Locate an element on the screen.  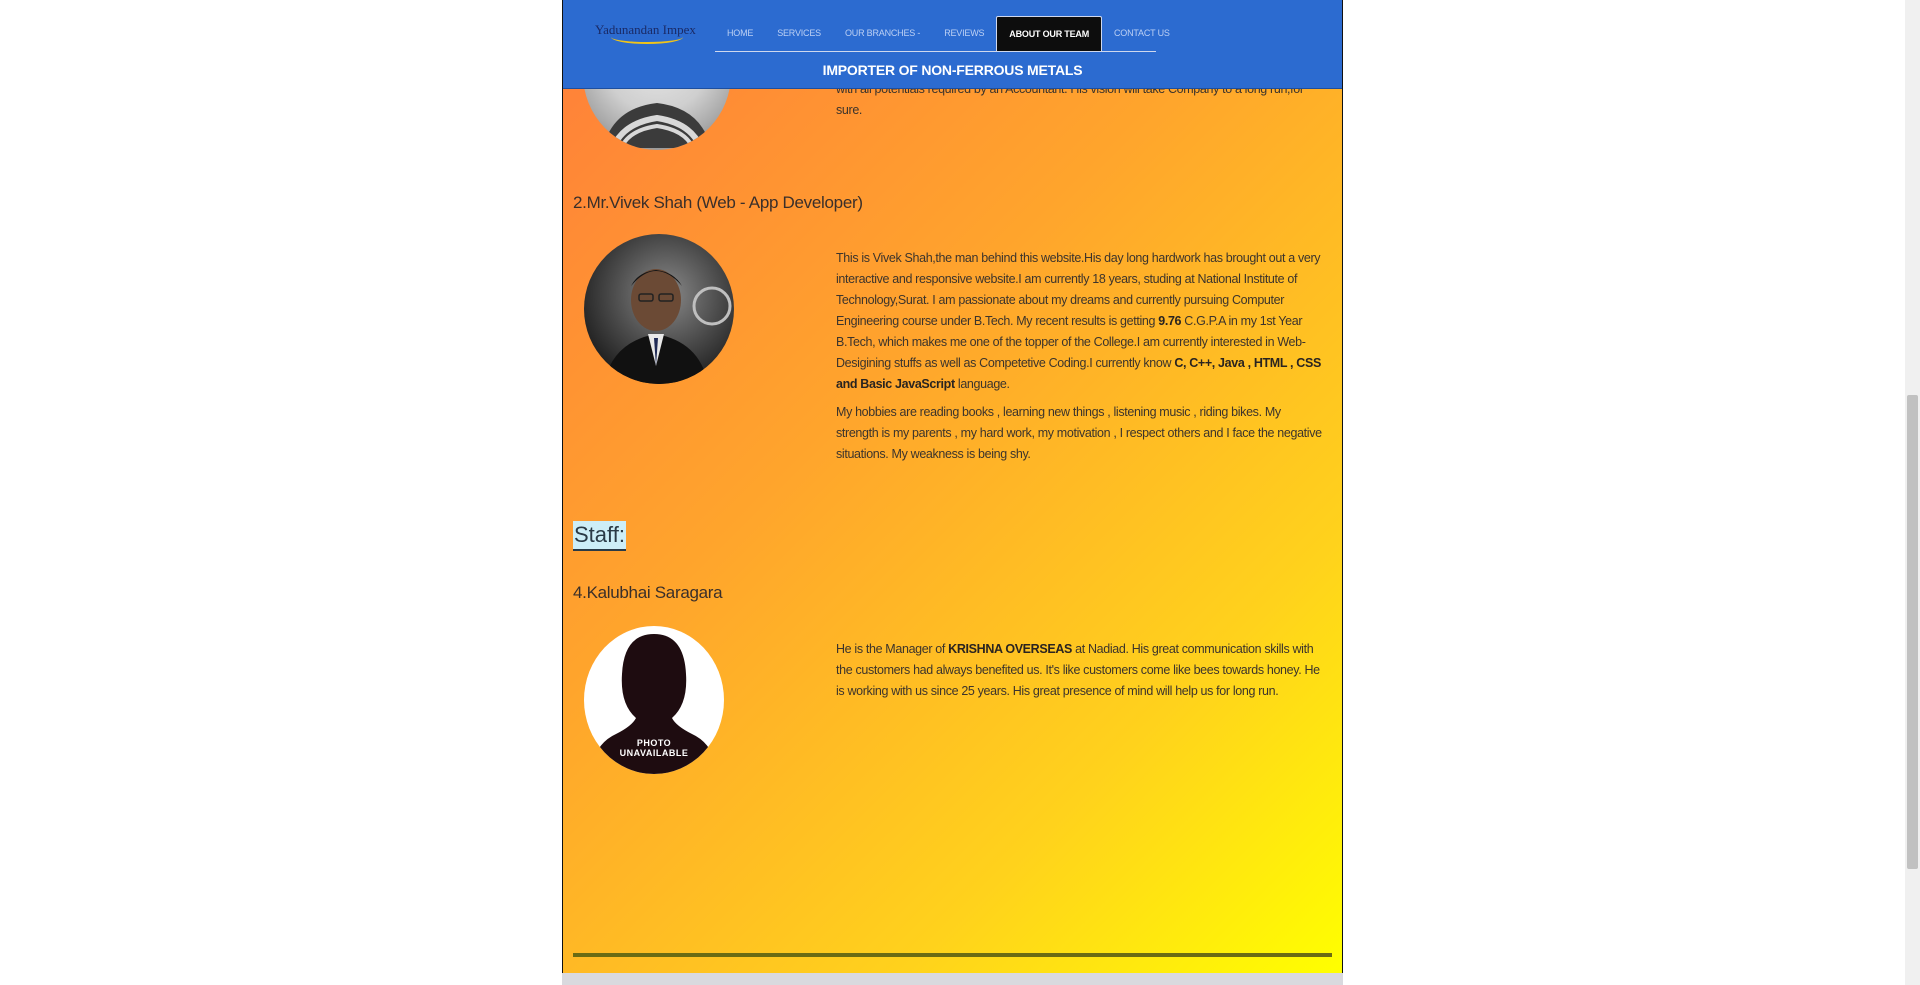
logo-swoosh-icon is located at coordinates (647, 37).